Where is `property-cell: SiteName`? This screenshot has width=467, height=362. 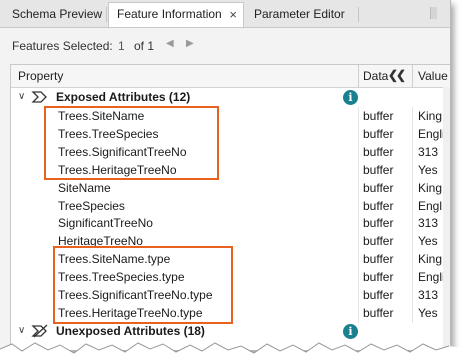
property-cell: SiteName is located at coordinates (84, 188).